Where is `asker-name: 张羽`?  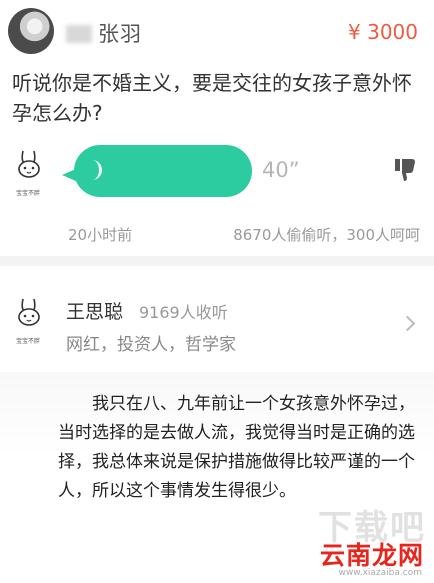
asker-name: 张羽 is located at coordinates (120, 34).